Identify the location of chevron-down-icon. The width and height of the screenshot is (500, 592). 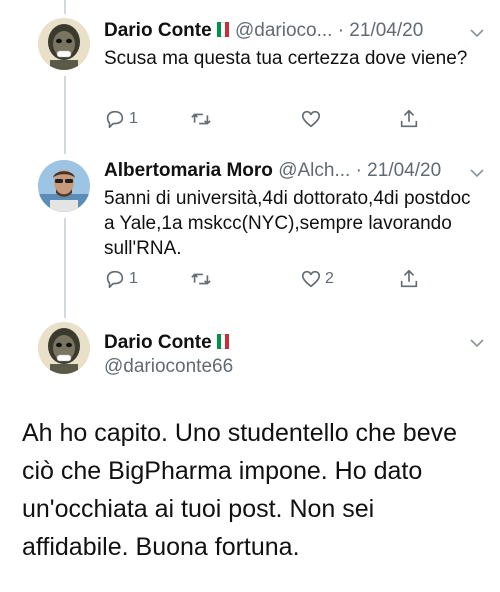
(477, 343).